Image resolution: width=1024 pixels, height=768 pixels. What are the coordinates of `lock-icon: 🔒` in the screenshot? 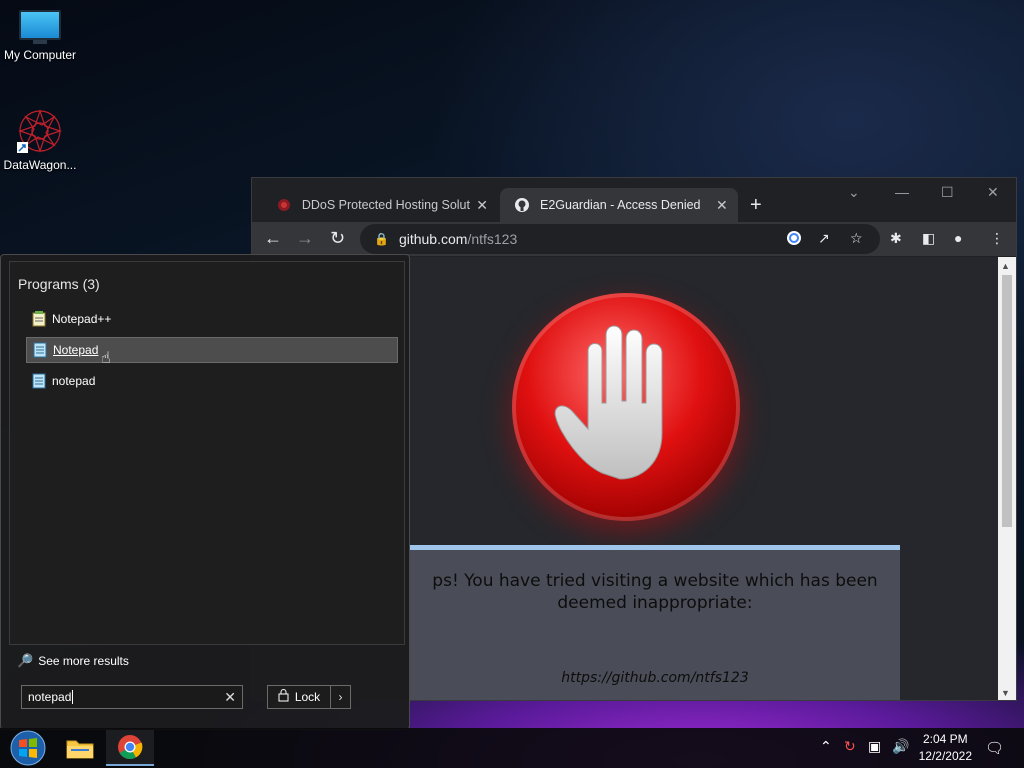 It's located at (381, 239).